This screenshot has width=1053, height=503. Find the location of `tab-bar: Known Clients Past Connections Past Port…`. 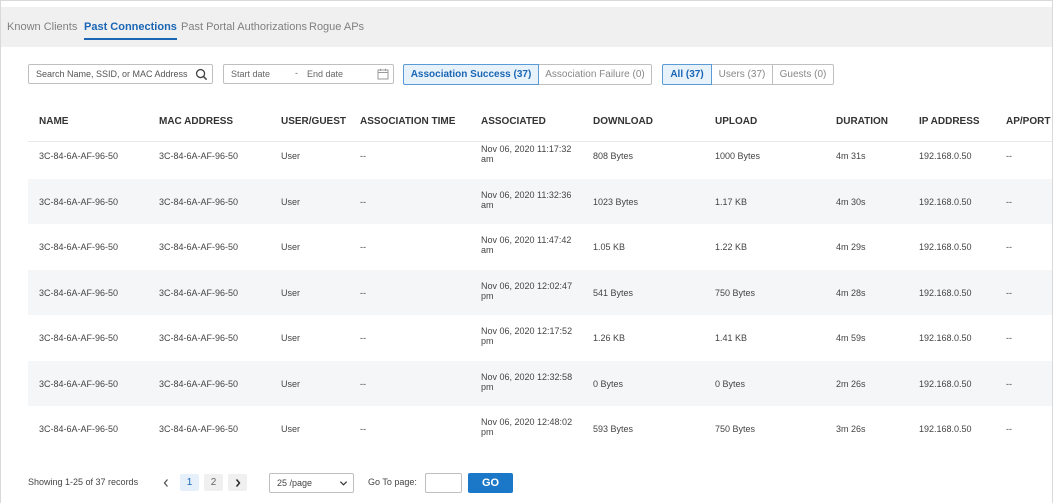

tab-bar: Known Clients Past Connections Past Port… is located at coordinates (526, 27).